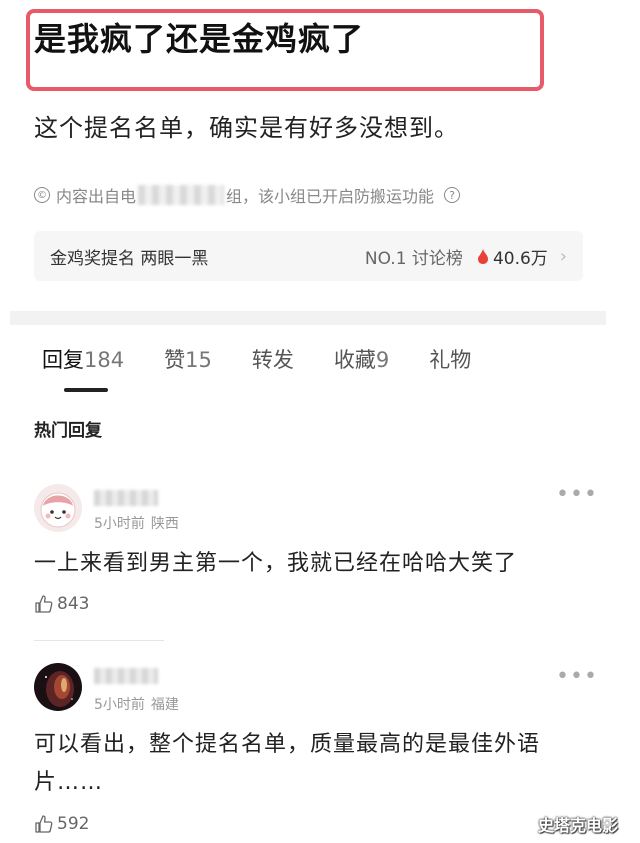  Describe the element at coordinates (413, 258) in the screenshot. I see `topic-rank: NO.1 讨论榜` at that location.